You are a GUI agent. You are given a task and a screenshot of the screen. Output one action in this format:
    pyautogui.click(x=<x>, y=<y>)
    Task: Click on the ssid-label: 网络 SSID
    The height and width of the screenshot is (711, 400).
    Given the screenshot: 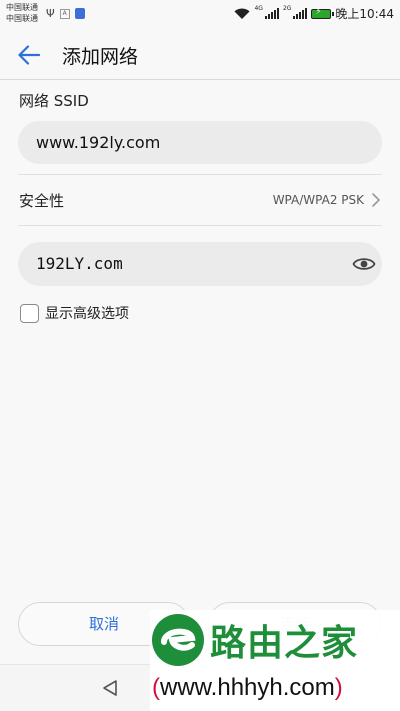 What is the action you would take?
    pyautogui.click(x=54, y=101)
    